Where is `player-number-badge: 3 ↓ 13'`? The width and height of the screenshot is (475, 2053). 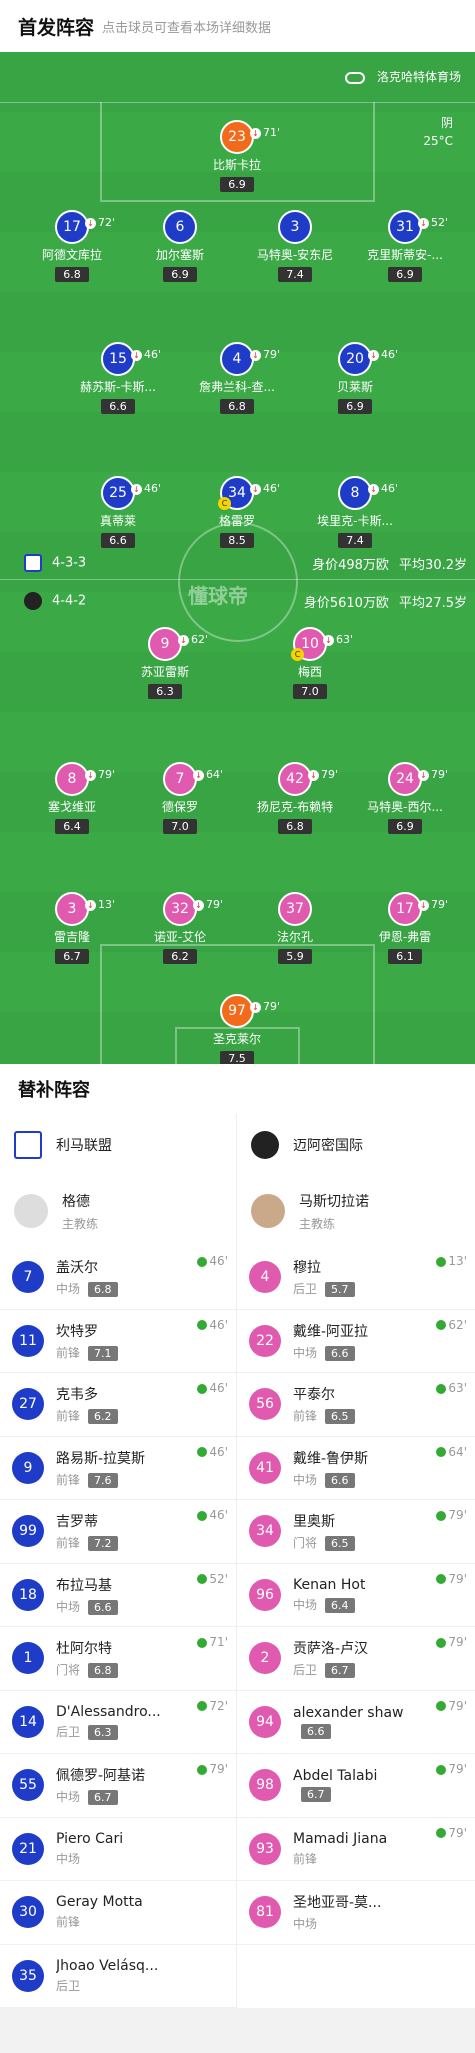 player-number-badge: 3 ↓ 13' is located at coordinates (85, 909).